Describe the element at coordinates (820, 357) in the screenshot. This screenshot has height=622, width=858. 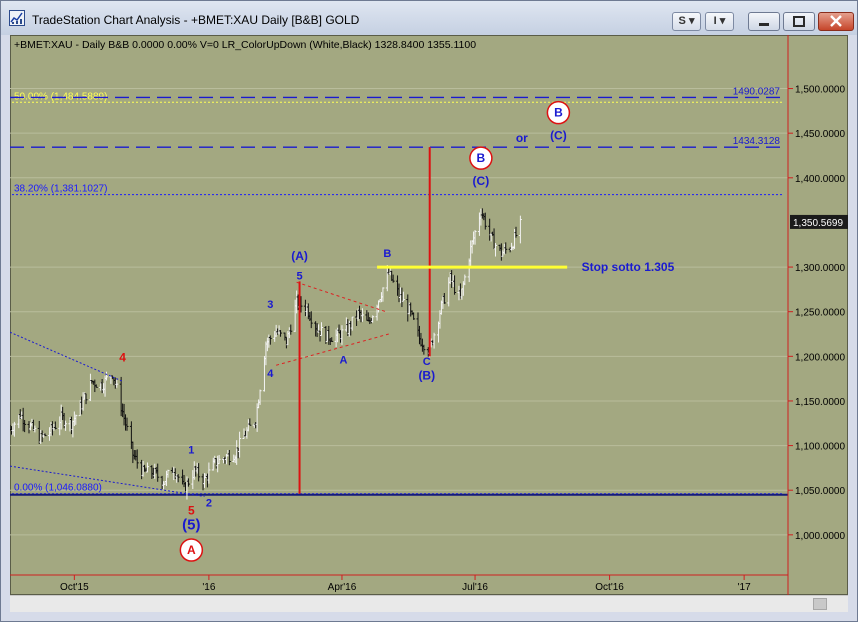
I see `price-tick-label: 1,200.0000` at that location.